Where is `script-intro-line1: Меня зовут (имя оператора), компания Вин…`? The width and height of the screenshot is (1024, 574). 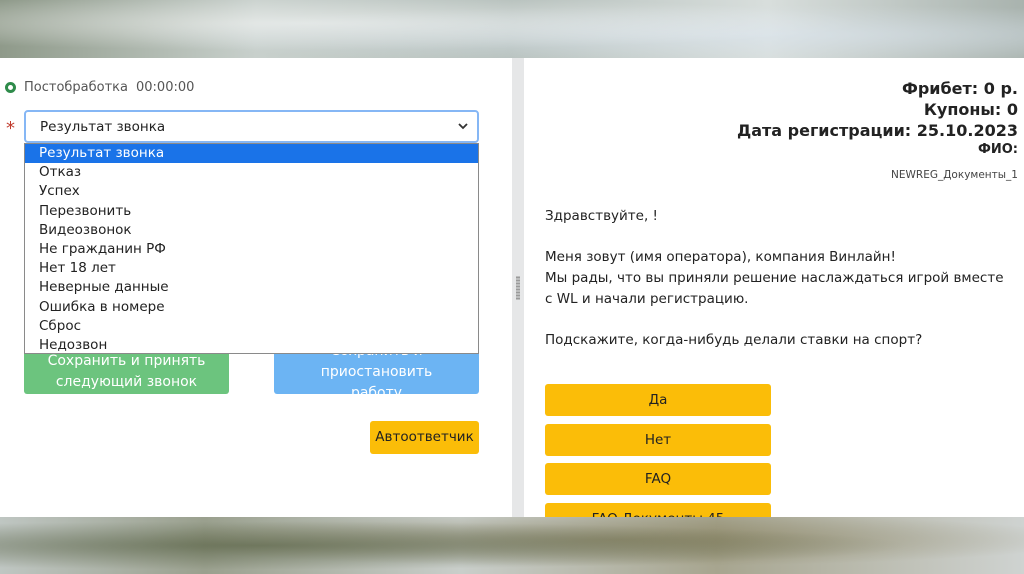 script-intro-line1: Меня зовут (имя оператора), компания Вин… is located at coordinates (720, 257).